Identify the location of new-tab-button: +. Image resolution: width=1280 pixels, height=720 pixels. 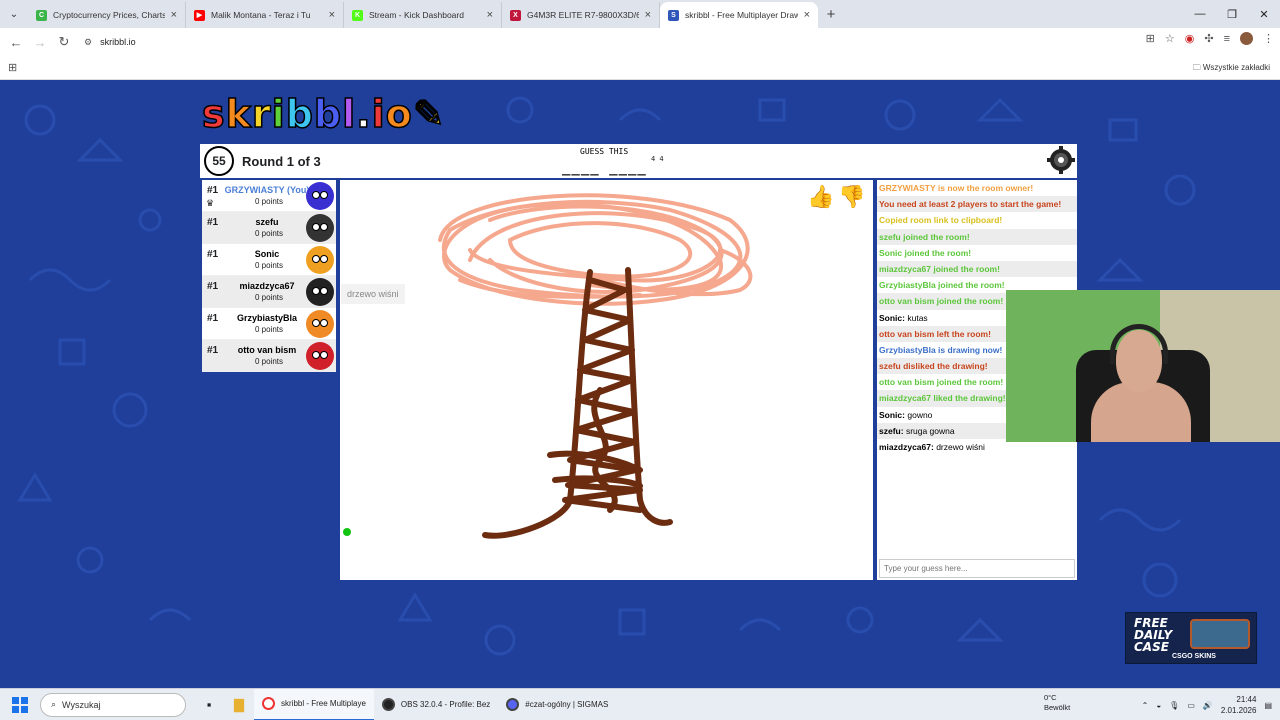
(831, 15).